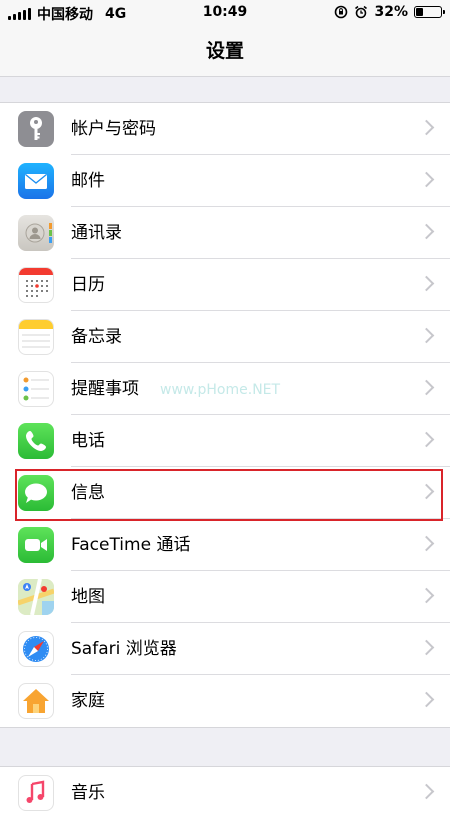 The width and height of the screenshot is (450, 819). What do you see at coordinates (113, 129) in the screenshot?
I see `settings-row-label: 帐户与密码` at bounding box center [113, 129].